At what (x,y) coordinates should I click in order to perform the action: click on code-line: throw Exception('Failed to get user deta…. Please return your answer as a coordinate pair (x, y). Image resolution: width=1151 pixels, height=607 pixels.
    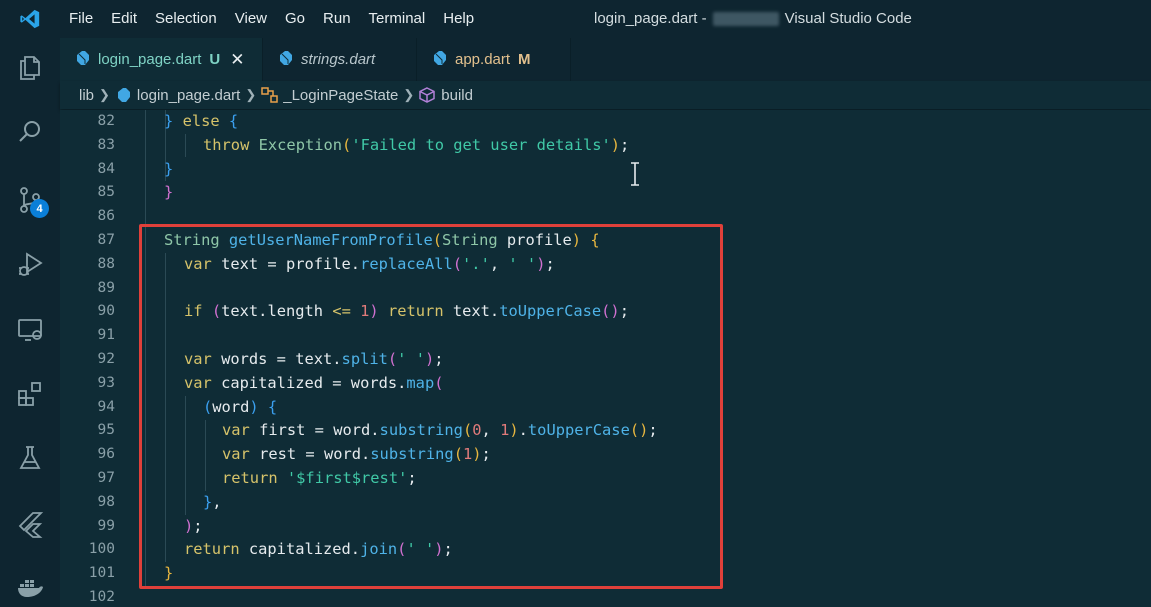
    Looking at the image, I should click on (416, 144).